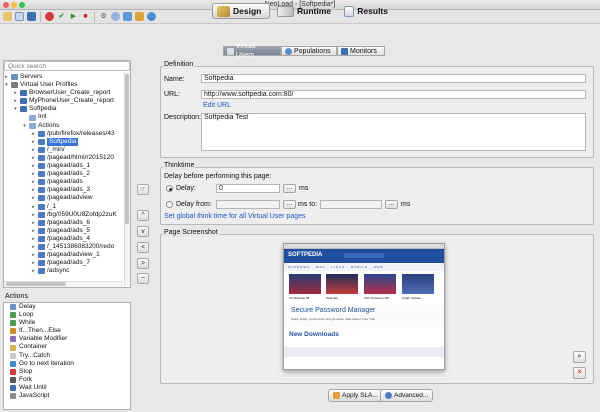 The height and width of the screenshot is (412, 600). Describe the element at coordinates (19, 16) in the screenshot. I see `new-project-icon` at that location.